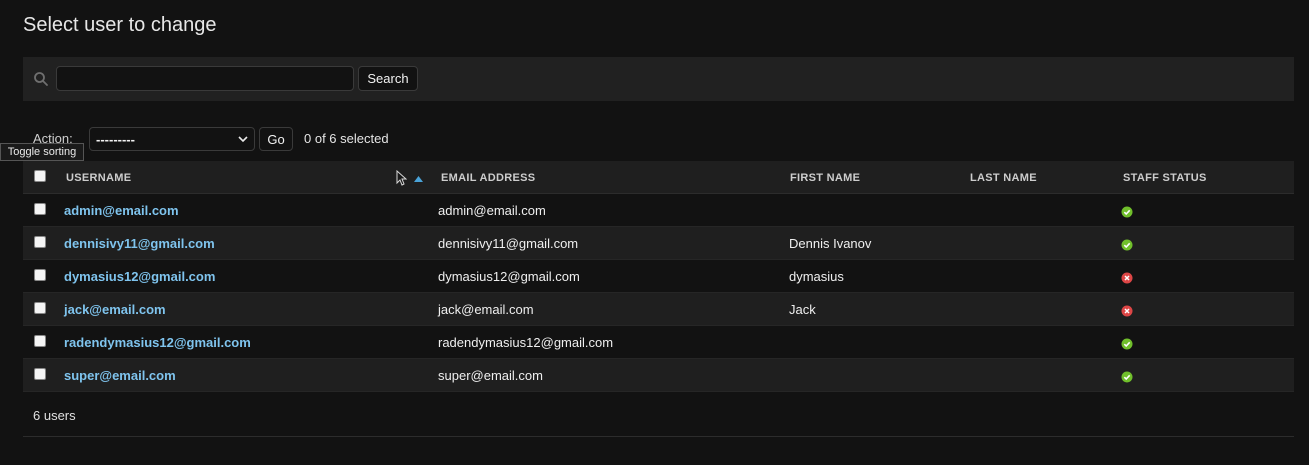  What do you see at coordinates (488, 178) in the screenshot?
I see `column-header-email: EMAIL ADDRESS` at bounding box center [488, 178].